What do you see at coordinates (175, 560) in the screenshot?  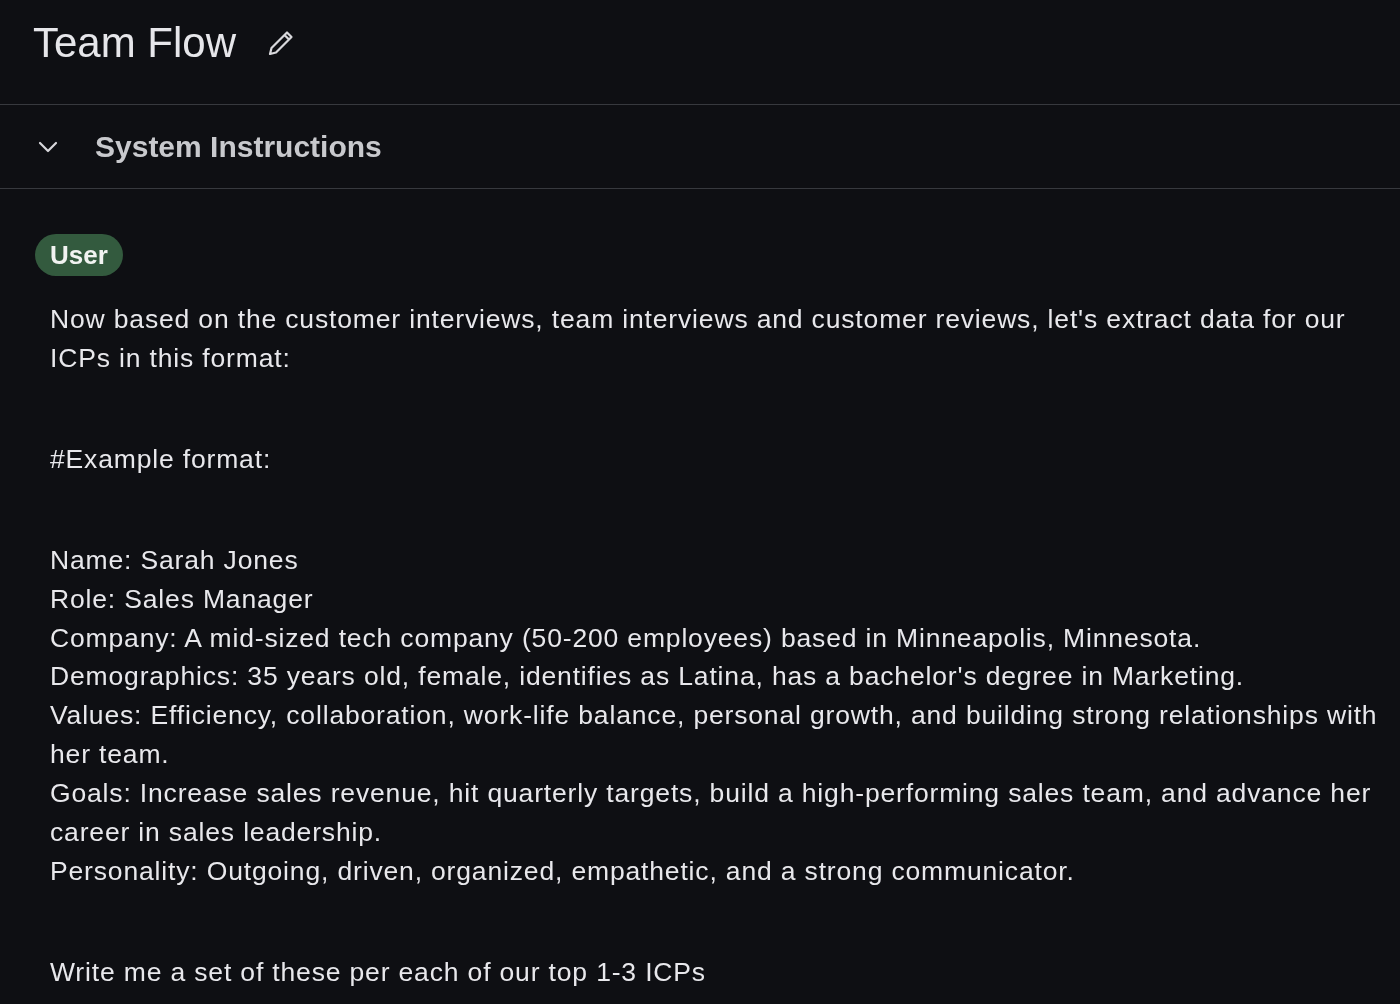 I see `message-text: Name: Sarah Jones` at bounding box center [175, 560].